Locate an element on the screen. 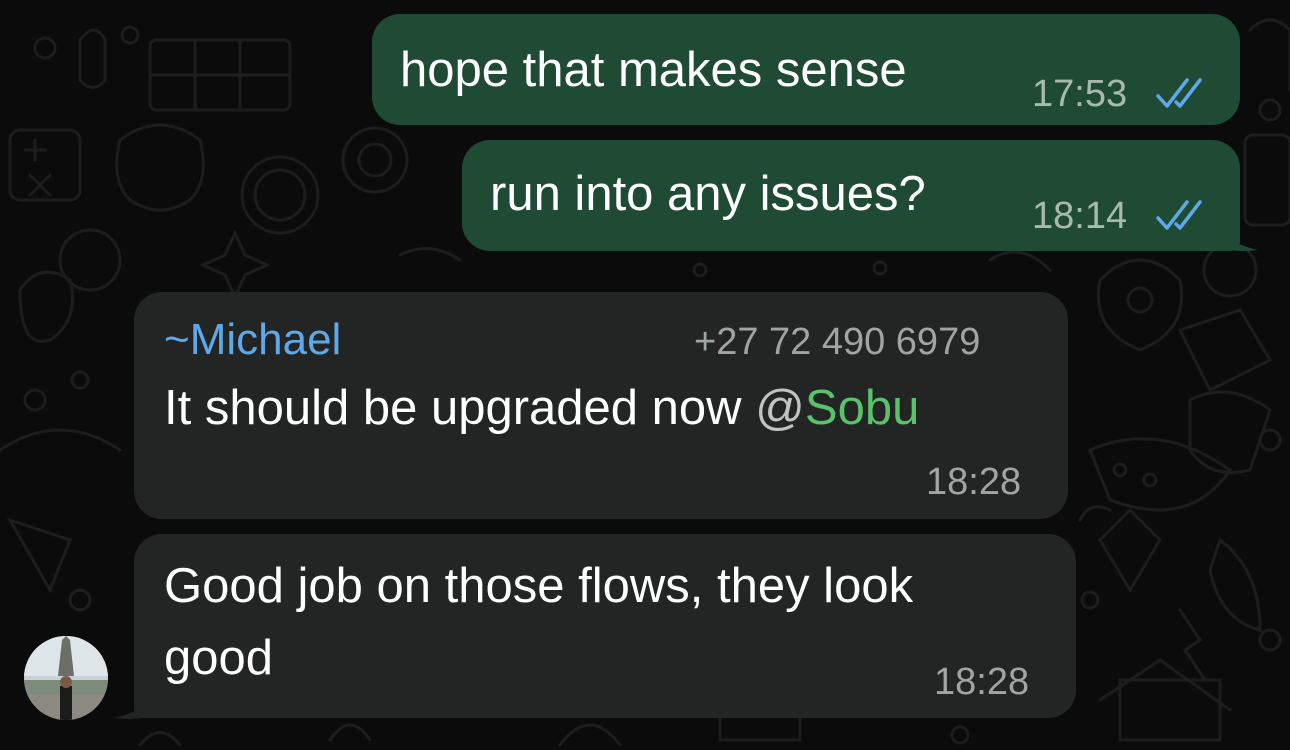 This screenshot has width=1290, height=750. sender-name-text: Michael is located at coordinates (265, 339).